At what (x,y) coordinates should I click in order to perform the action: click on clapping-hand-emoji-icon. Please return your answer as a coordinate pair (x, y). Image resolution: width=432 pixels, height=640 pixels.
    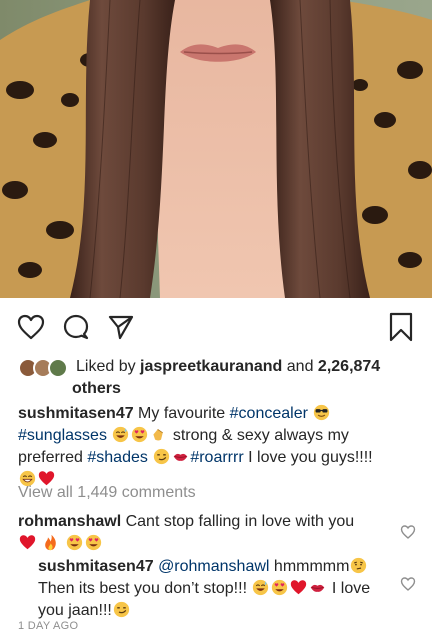
    Looking at the image, I should click on (158, 435).